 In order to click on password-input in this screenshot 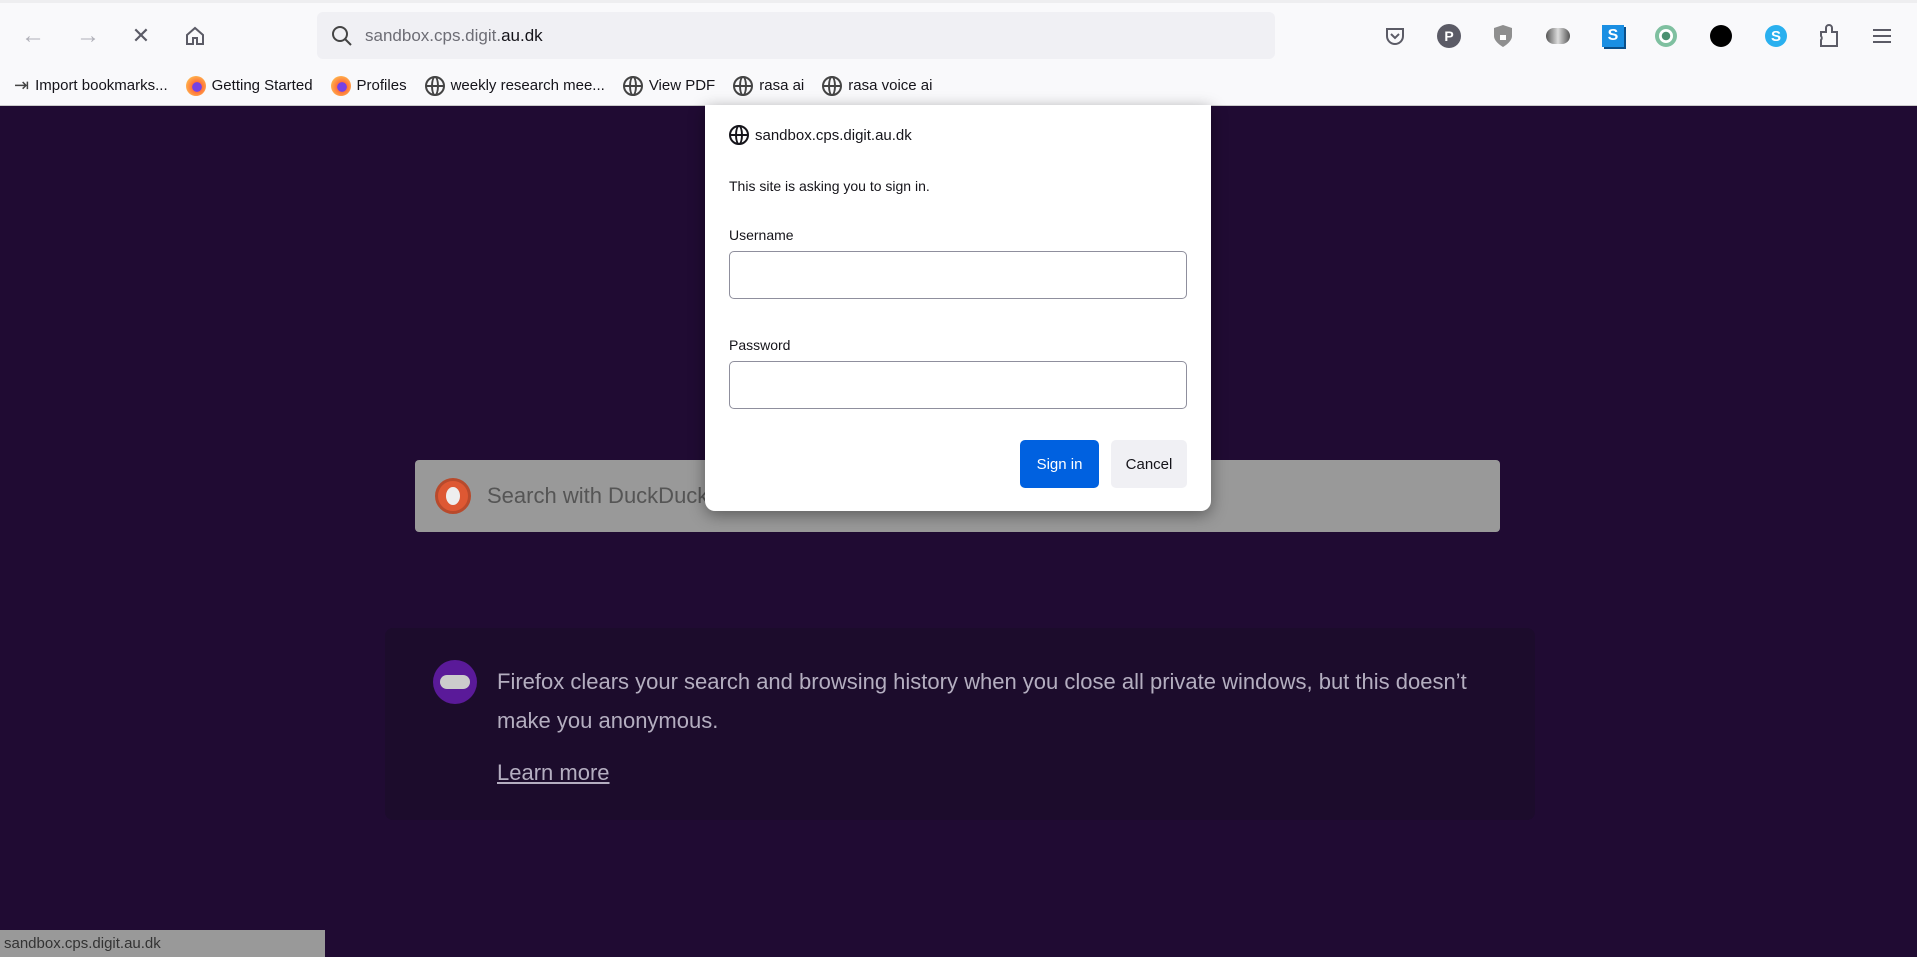, I will do `click(958, 385)`.